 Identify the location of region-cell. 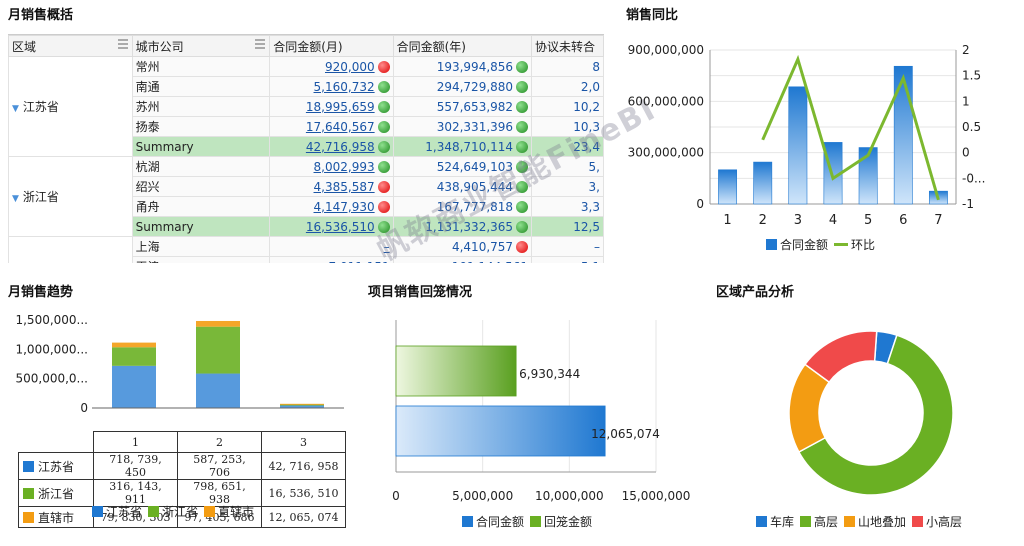
(70, 249).